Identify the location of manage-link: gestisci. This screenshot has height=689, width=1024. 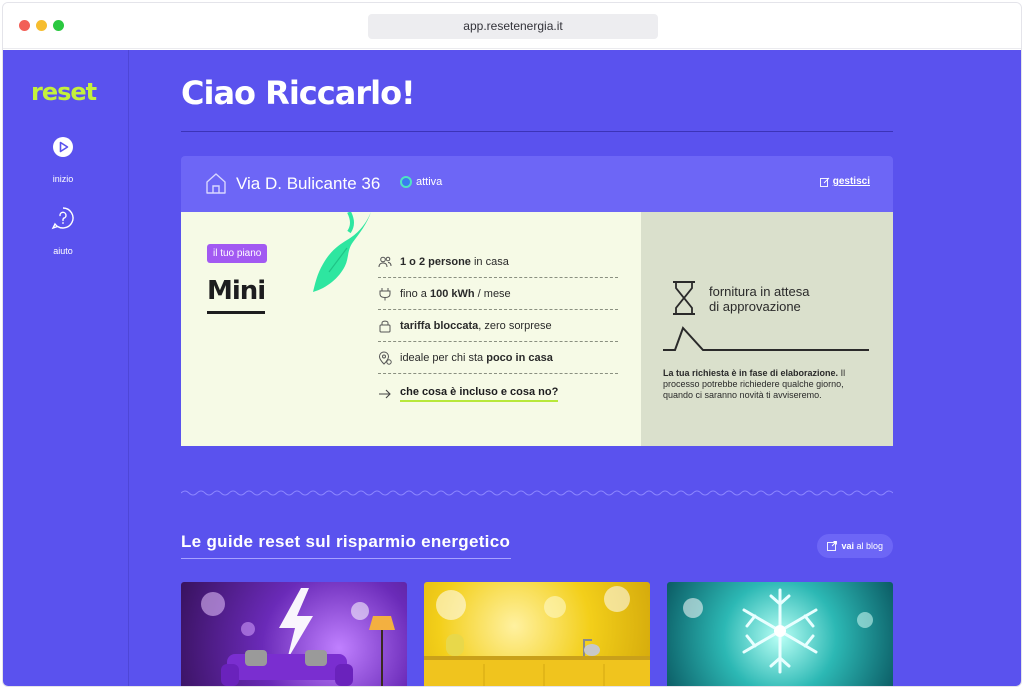
(844, 181).